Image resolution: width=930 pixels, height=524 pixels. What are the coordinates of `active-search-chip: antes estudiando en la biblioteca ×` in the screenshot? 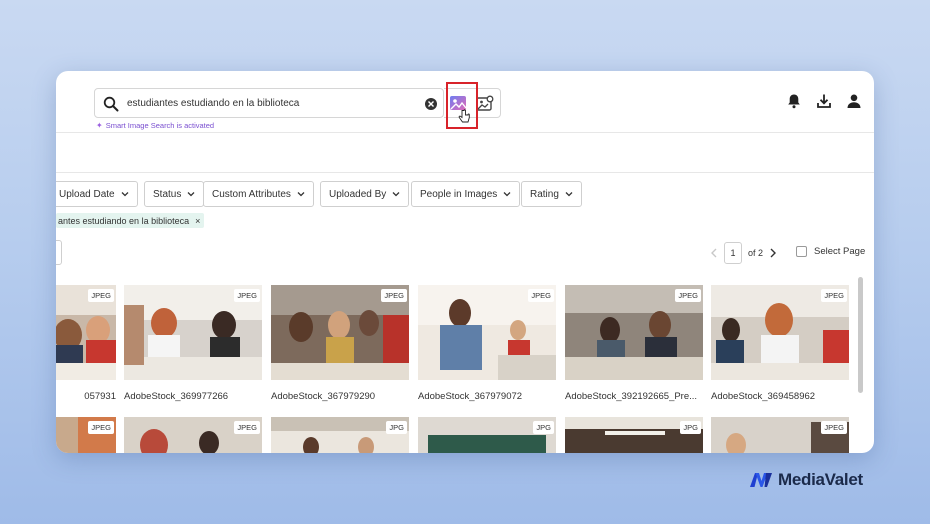 It's located at (130, 220).